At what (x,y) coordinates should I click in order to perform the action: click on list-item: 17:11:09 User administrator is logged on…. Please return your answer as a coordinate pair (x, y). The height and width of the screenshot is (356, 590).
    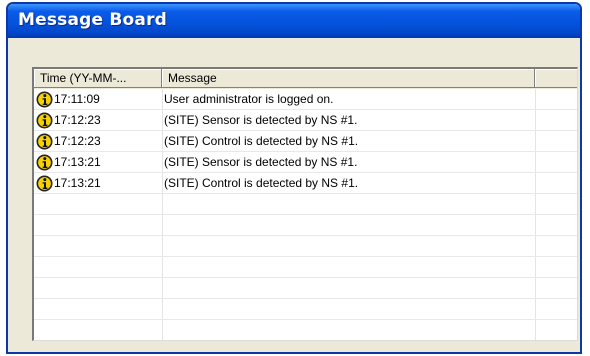
    Looking at the image, I should click on (305, 99).